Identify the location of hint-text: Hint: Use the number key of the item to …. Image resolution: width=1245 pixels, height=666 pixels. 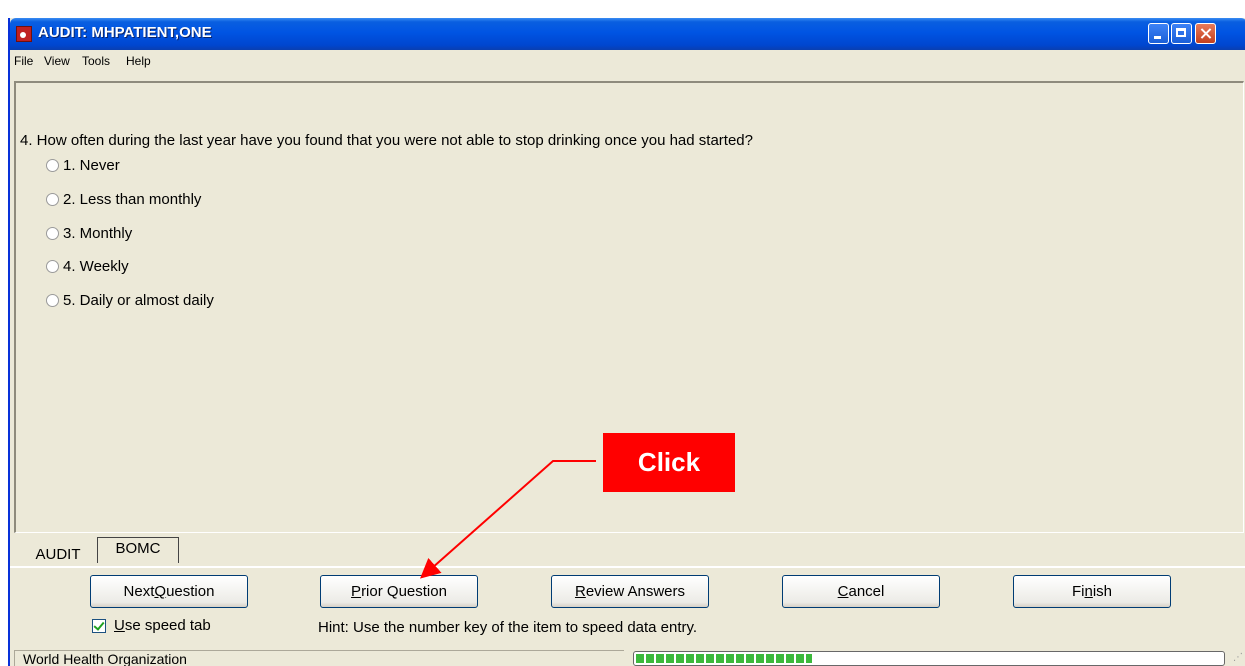
(508, 627).